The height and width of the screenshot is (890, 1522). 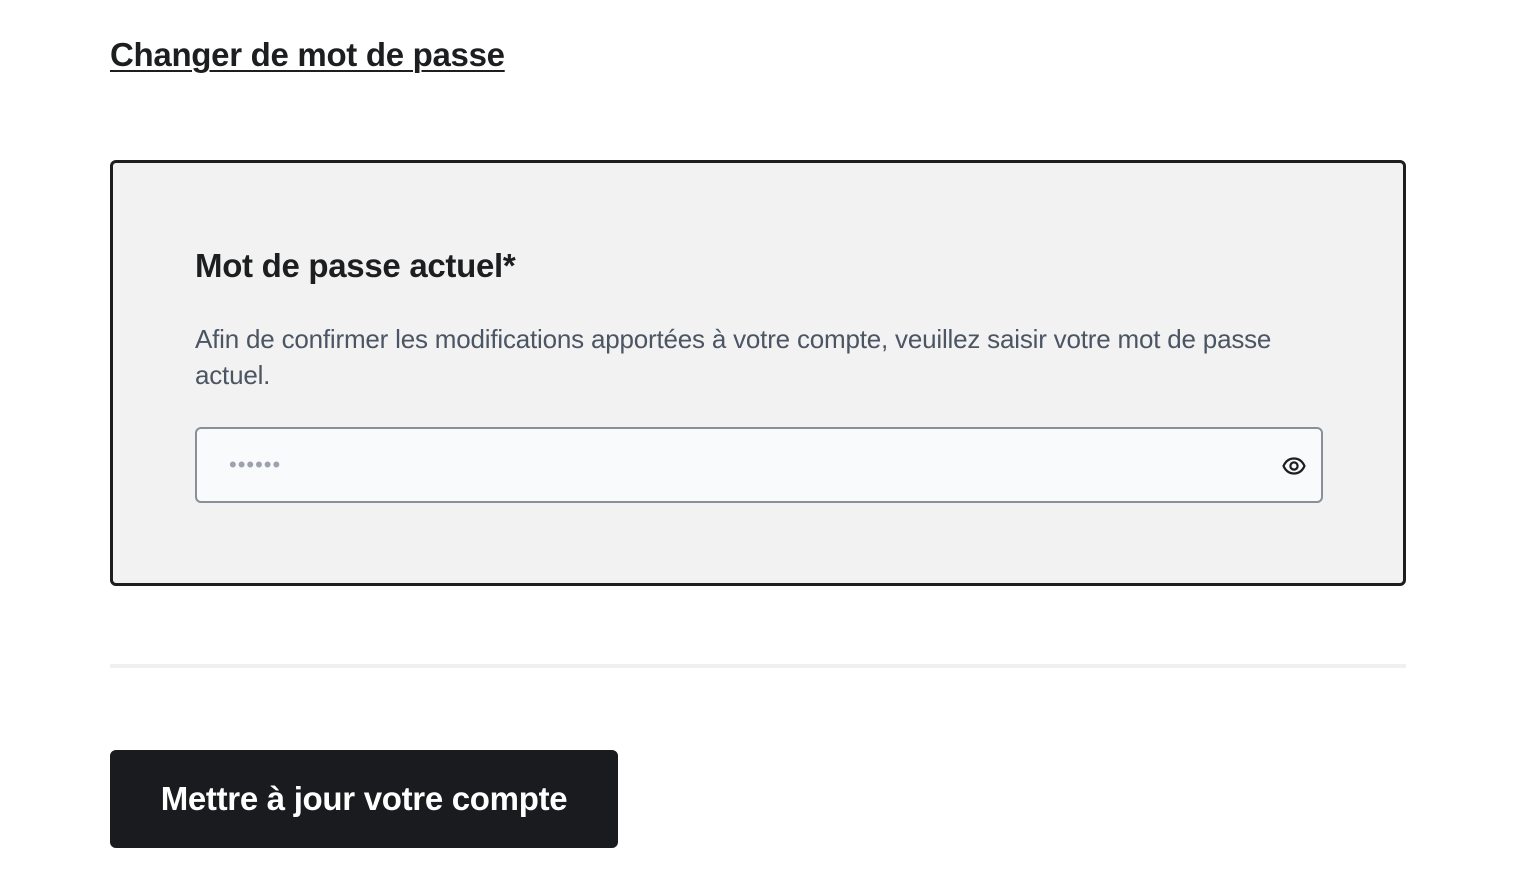 What do you see at coordinates (758, 666) in the screenshot?
I see `section-divider` at bounding box center [758, 666].